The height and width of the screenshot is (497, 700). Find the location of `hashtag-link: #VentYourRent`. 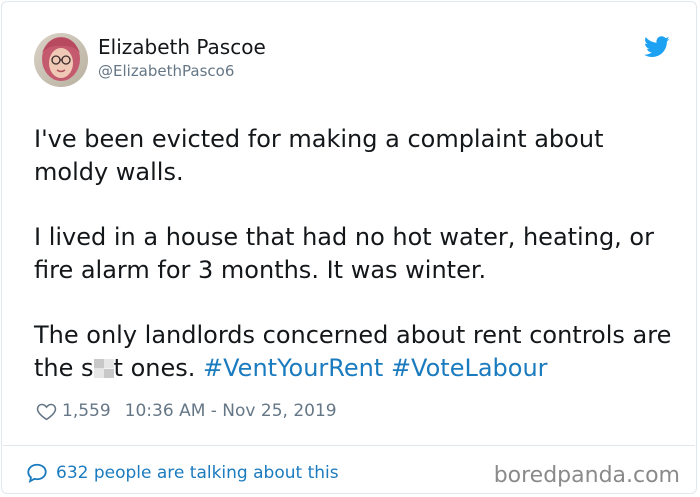

hashtag-link: #VentYourRent is located at coordinates (293, 368).